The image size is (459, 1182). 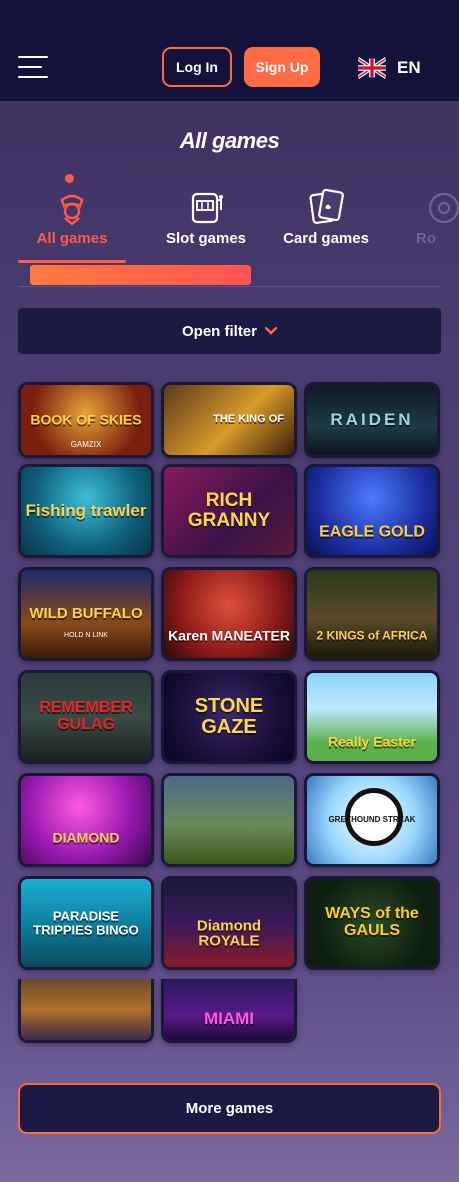 What do you see at coordinates (229, 420) in the screenshot?
I see `game-tile: THE KING OF` at bounding box center [229, 420].